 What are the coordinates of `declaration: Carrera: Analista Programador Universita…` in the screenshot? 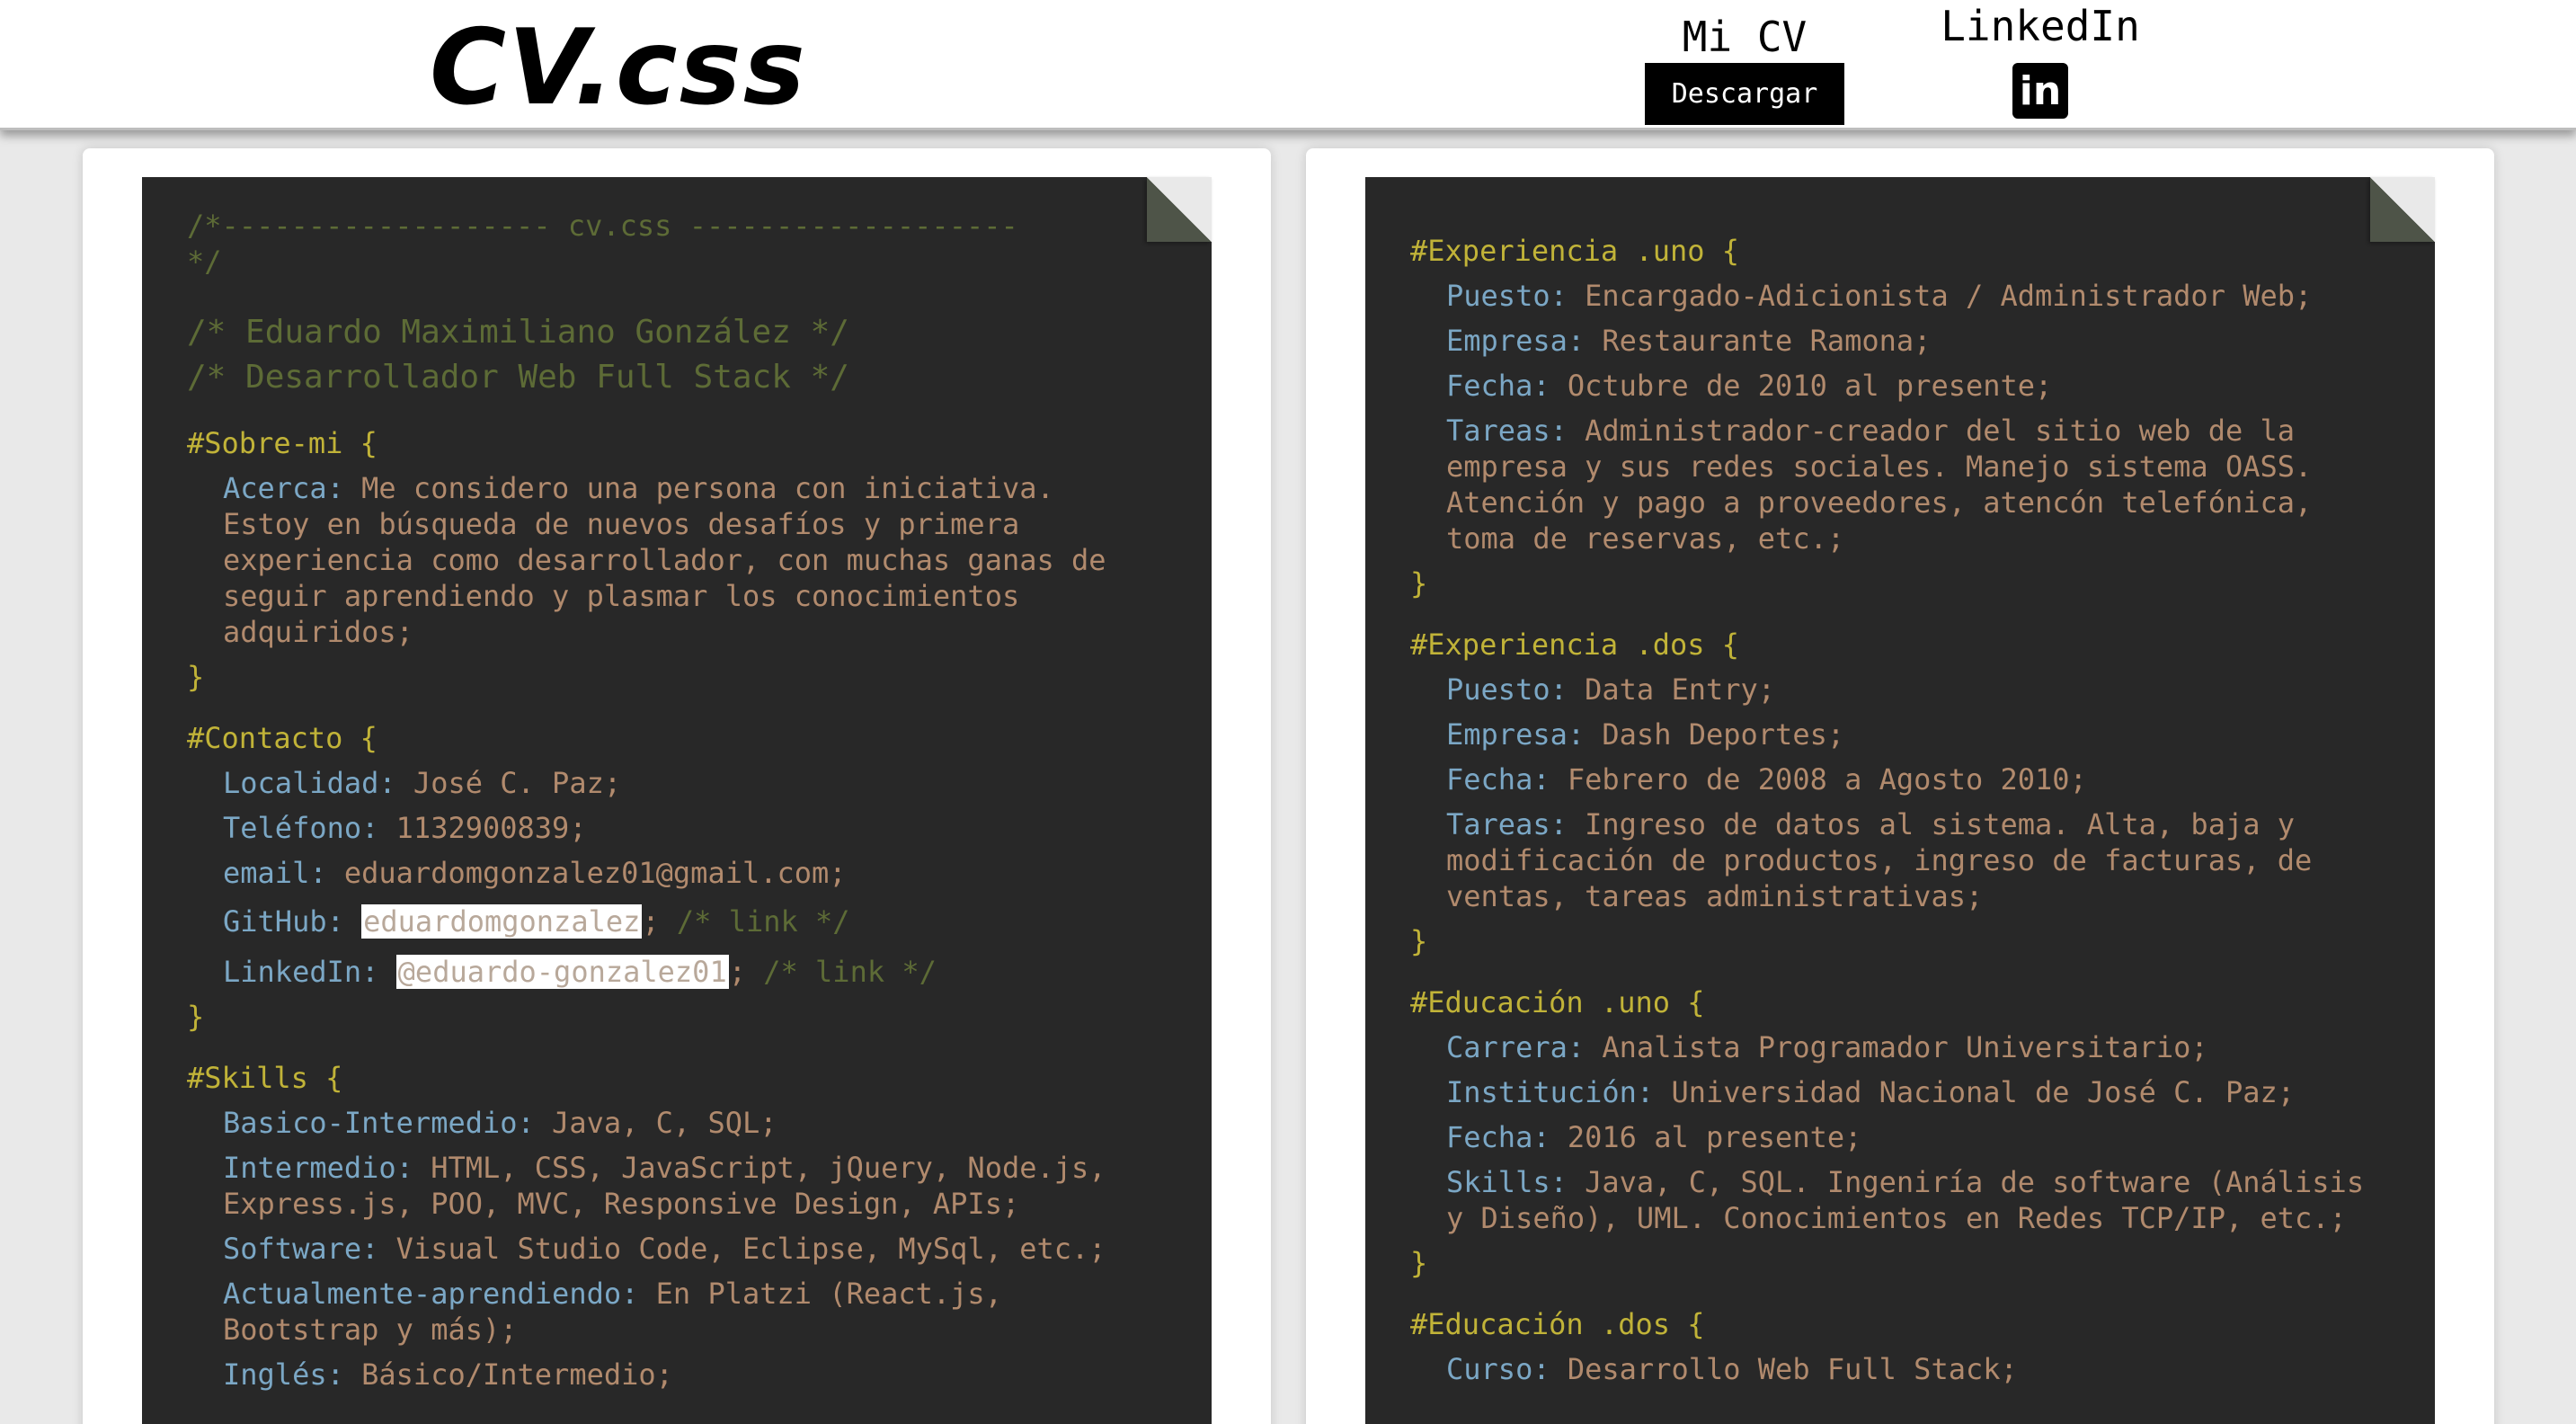 It's located at (1827, 1047).